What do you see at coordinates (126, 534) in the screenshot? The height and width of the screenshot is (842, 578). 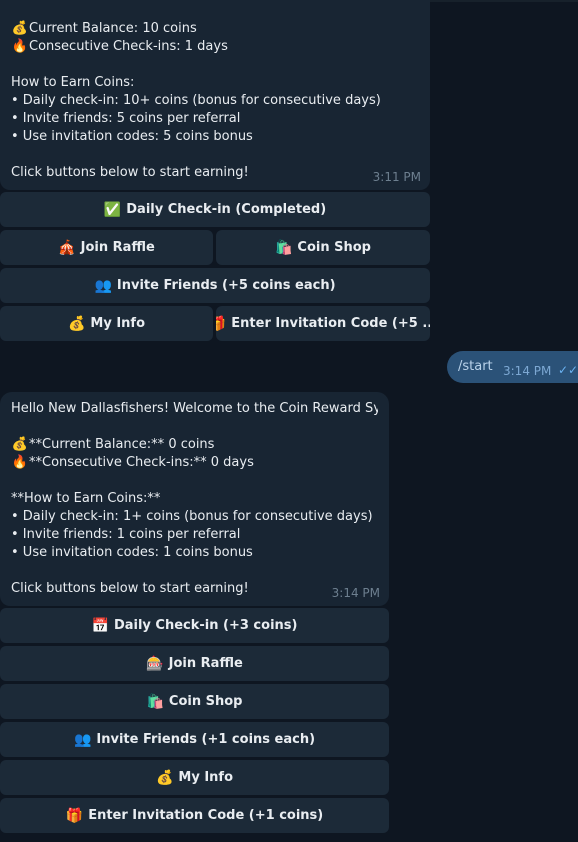 I see `message-line: • Invite friends: 1 coins per referral` at bounding box center [126, 534].